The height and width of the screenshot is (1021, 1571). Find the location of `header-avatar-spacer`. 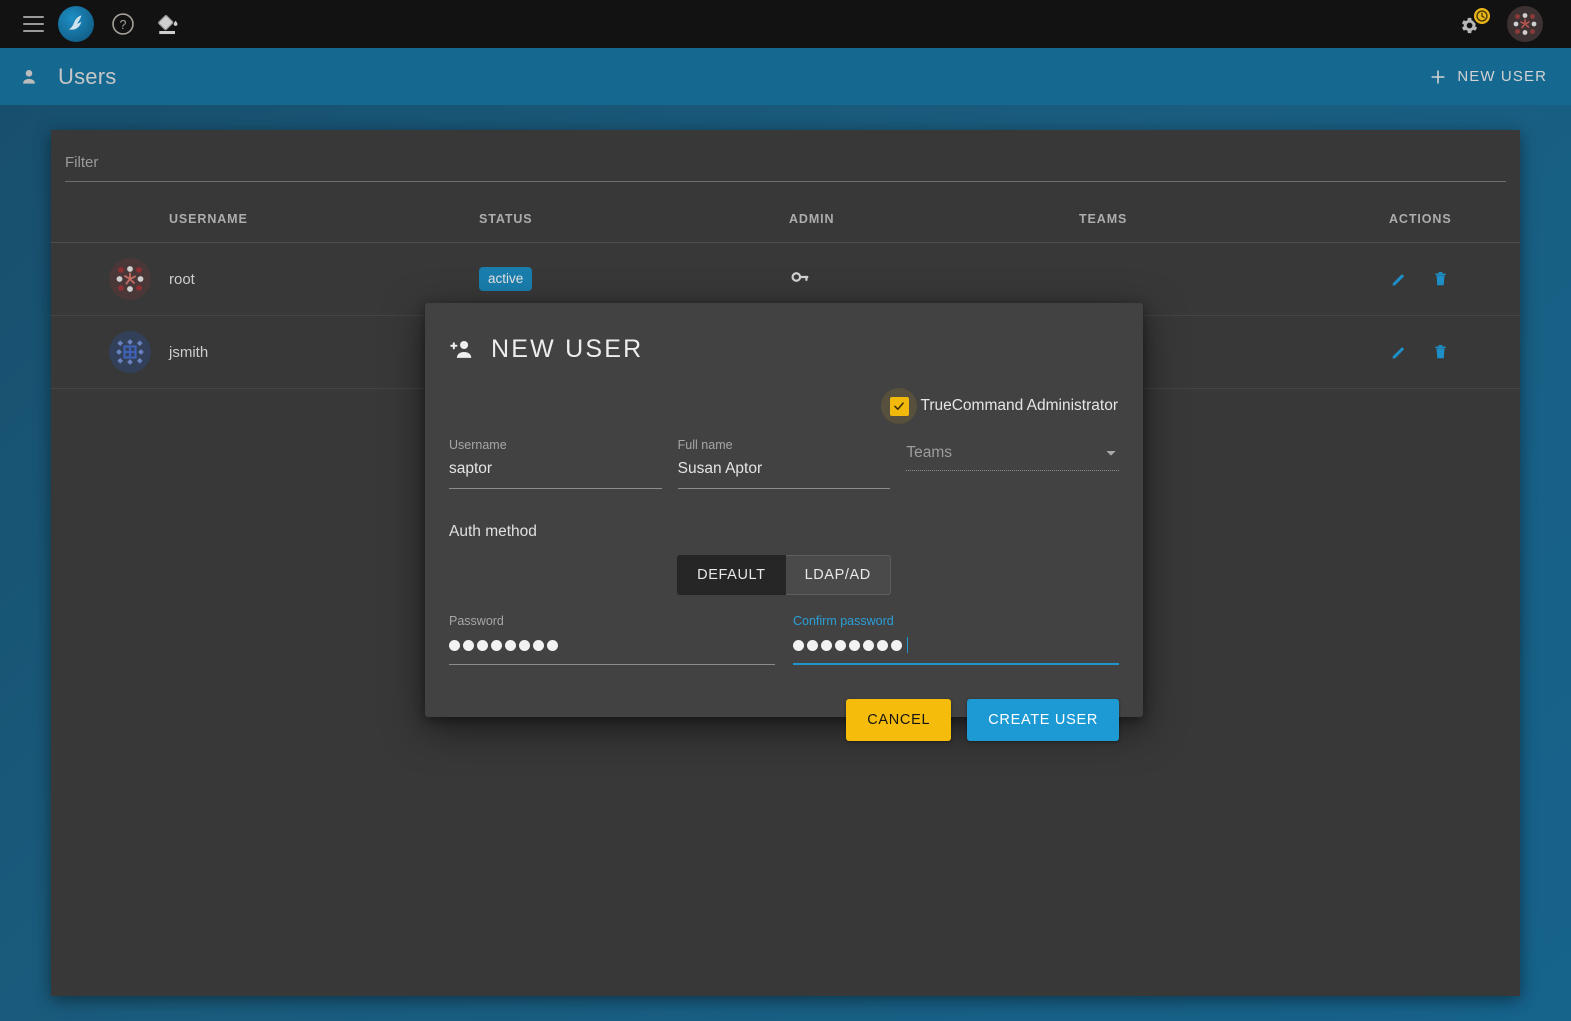

header-avatar-spacer is located at coordinates (110, 212).